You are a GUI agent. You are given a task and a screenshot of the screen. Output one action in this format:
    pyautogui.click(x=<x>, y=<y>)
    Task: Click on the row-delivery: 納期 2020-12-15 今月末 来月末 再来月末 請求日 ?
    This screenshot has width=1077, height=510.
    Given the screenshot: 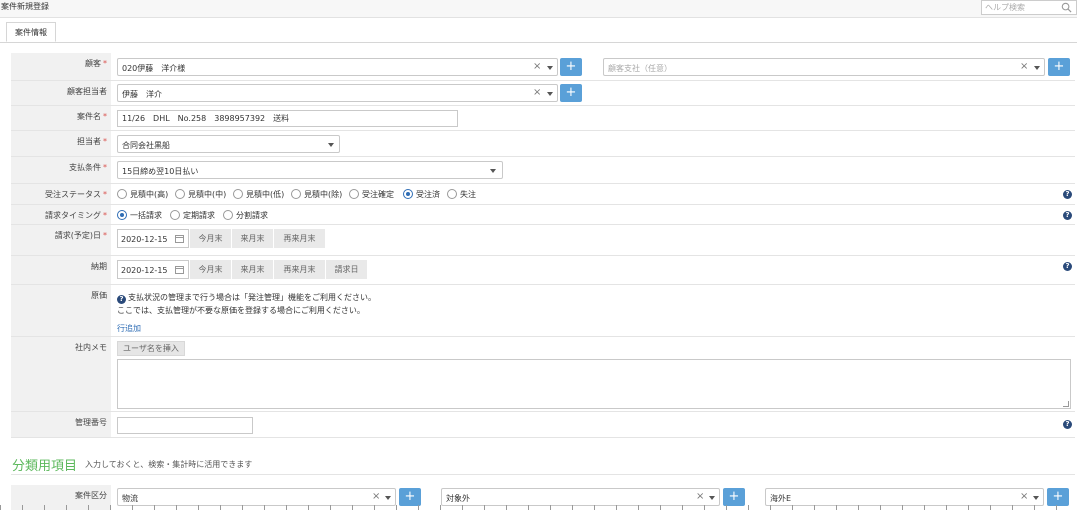 What is the action you would take?
    pyautogui.click(x=543, y=270)
    